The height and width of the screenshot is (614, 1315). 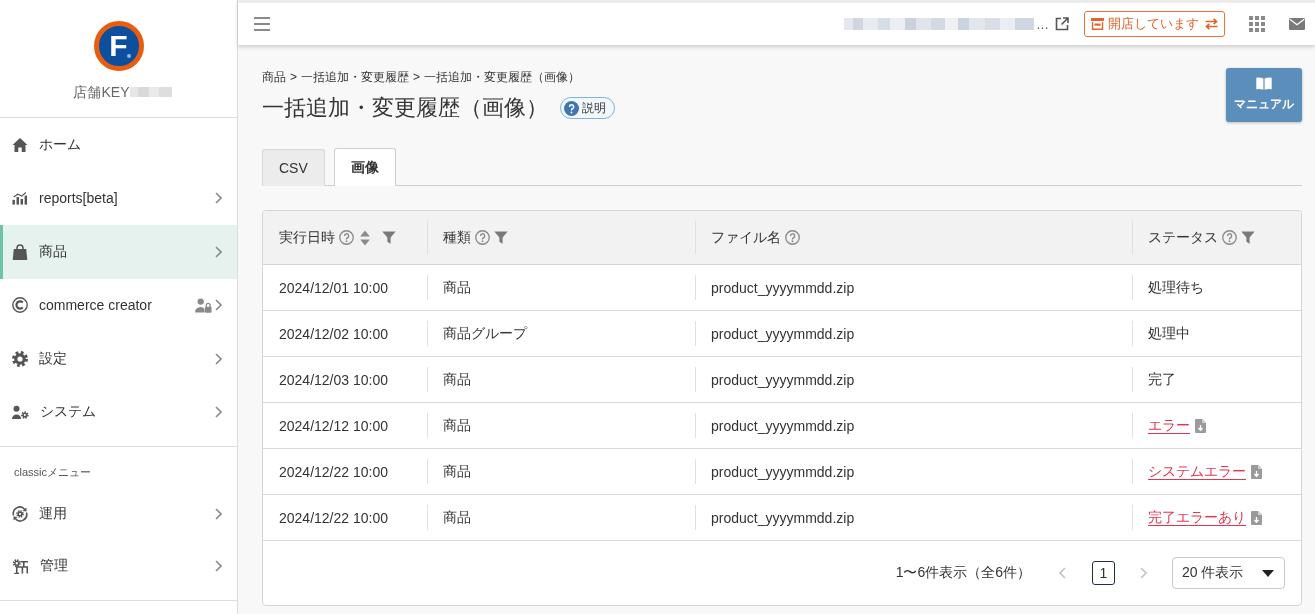 What do you see at coordinates (262, 24) in the screenshot?
I see `menu-icon` at bounding box center [262, 24].